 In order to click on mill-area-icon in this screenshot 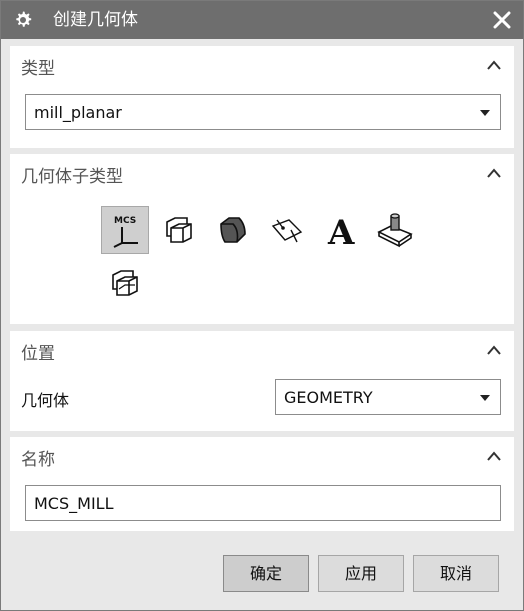, I will do `click(287, 231)`.